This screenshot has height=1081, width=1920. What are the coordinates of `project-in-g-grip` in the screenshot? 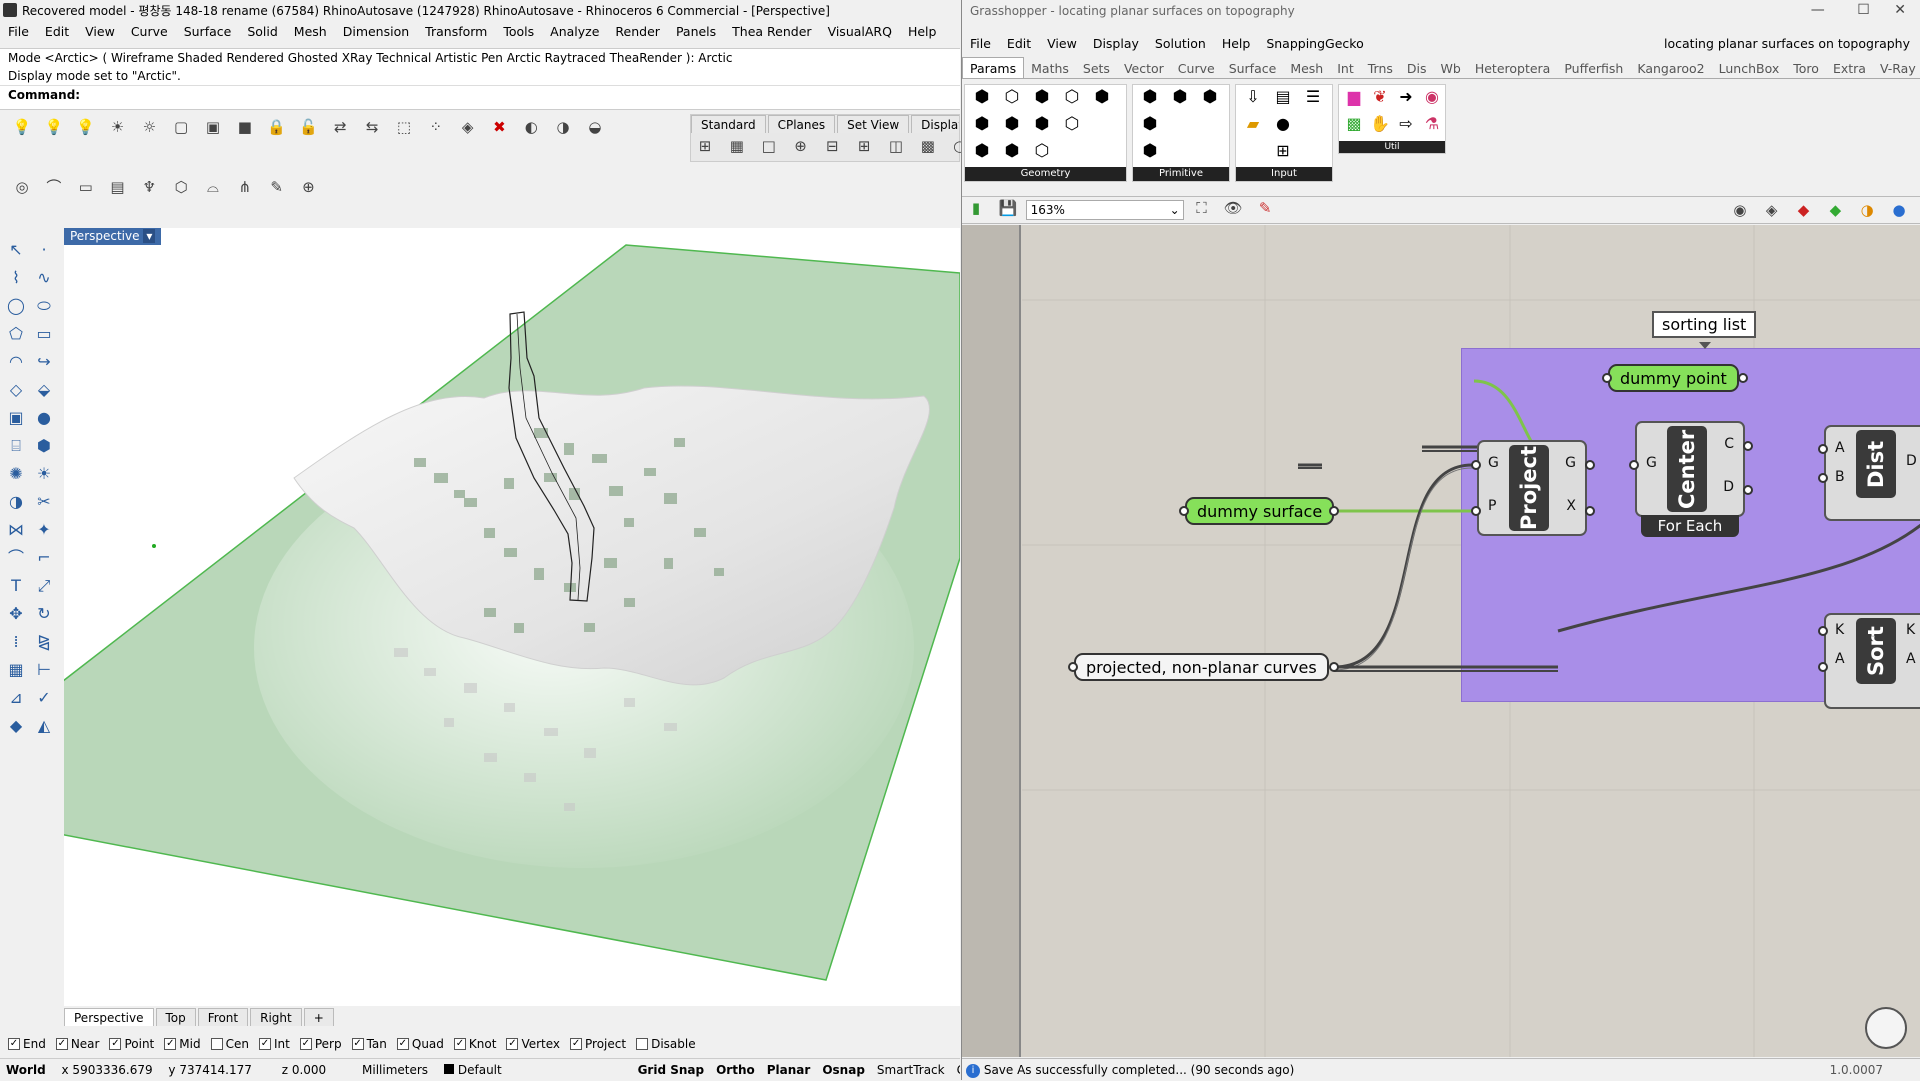 It's located at (1476, 465).